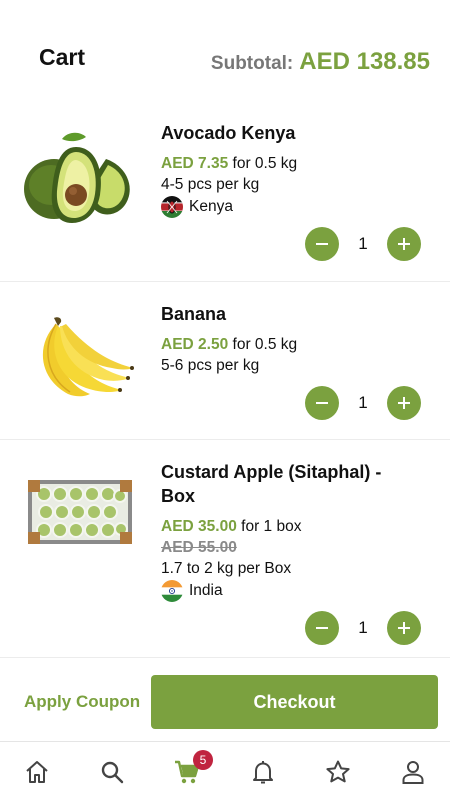 Image resolution: width=450 pixels, height=800 pixels. I want to click on tab-notifications, so click(263, 772).